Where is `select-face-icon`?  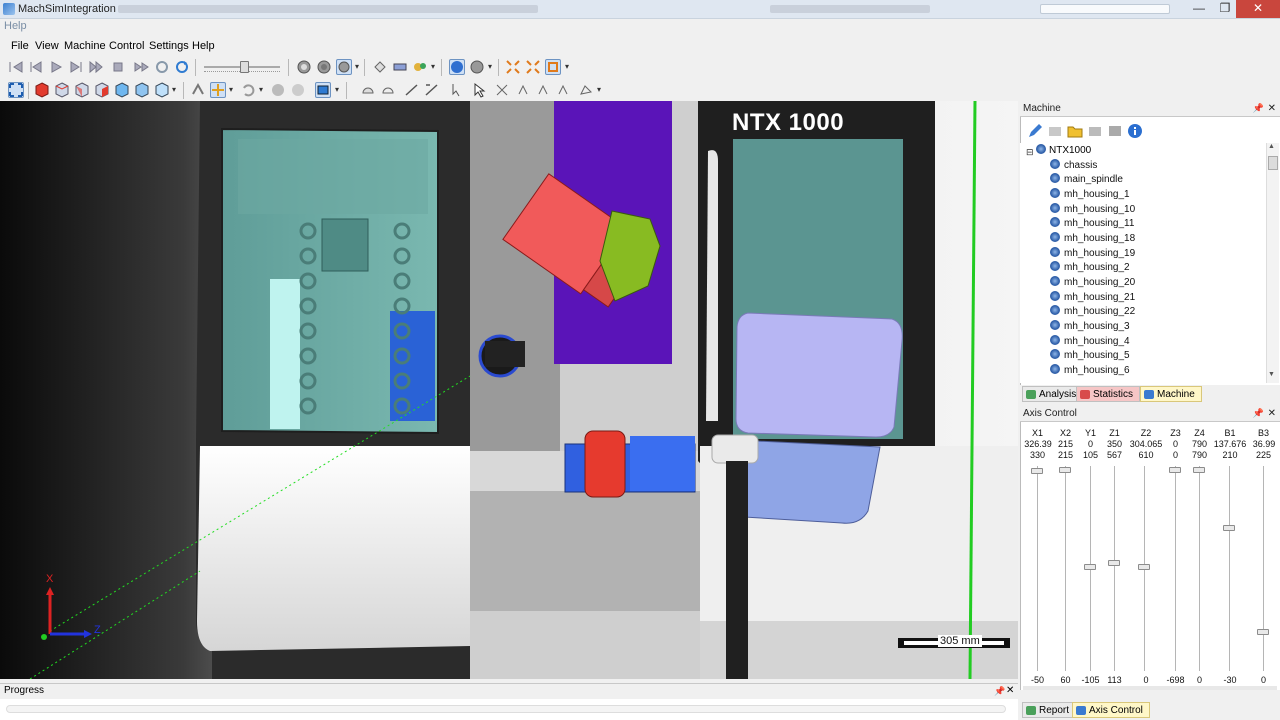
select-face-icon is located at coordinates (544, 90).